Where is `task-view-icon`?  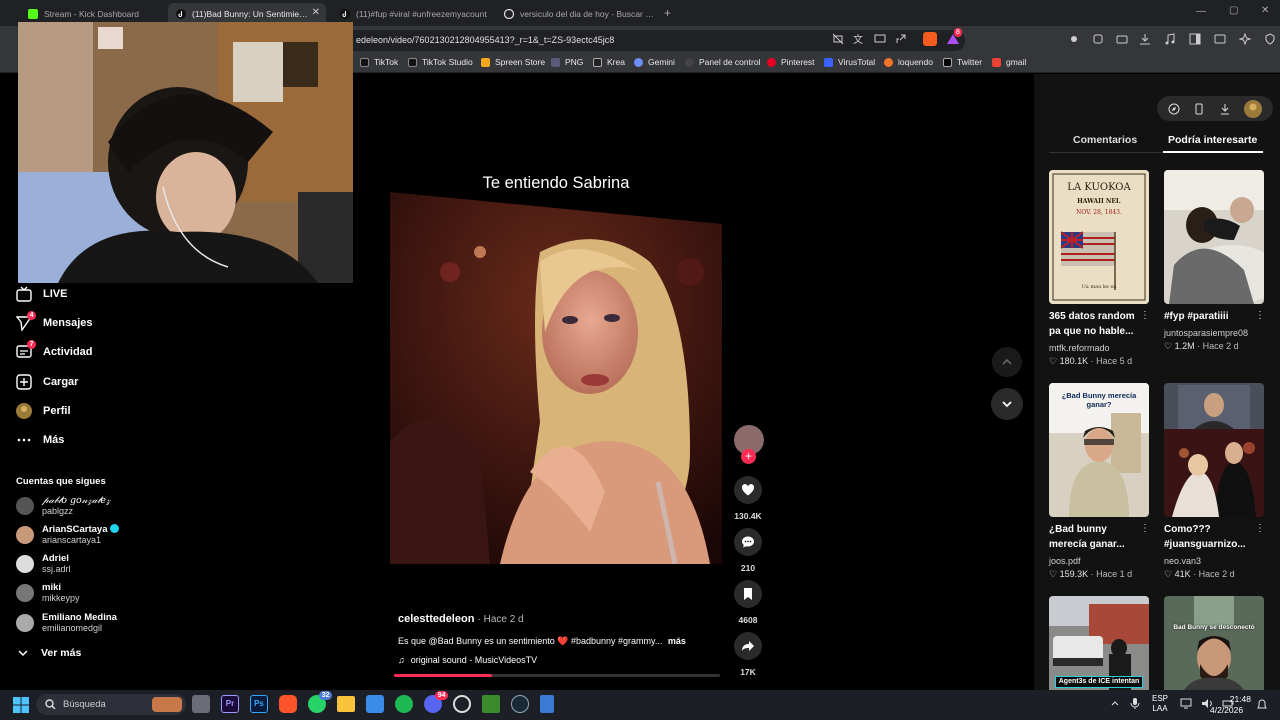 task-view-icon is located at coordinates (201, 704).